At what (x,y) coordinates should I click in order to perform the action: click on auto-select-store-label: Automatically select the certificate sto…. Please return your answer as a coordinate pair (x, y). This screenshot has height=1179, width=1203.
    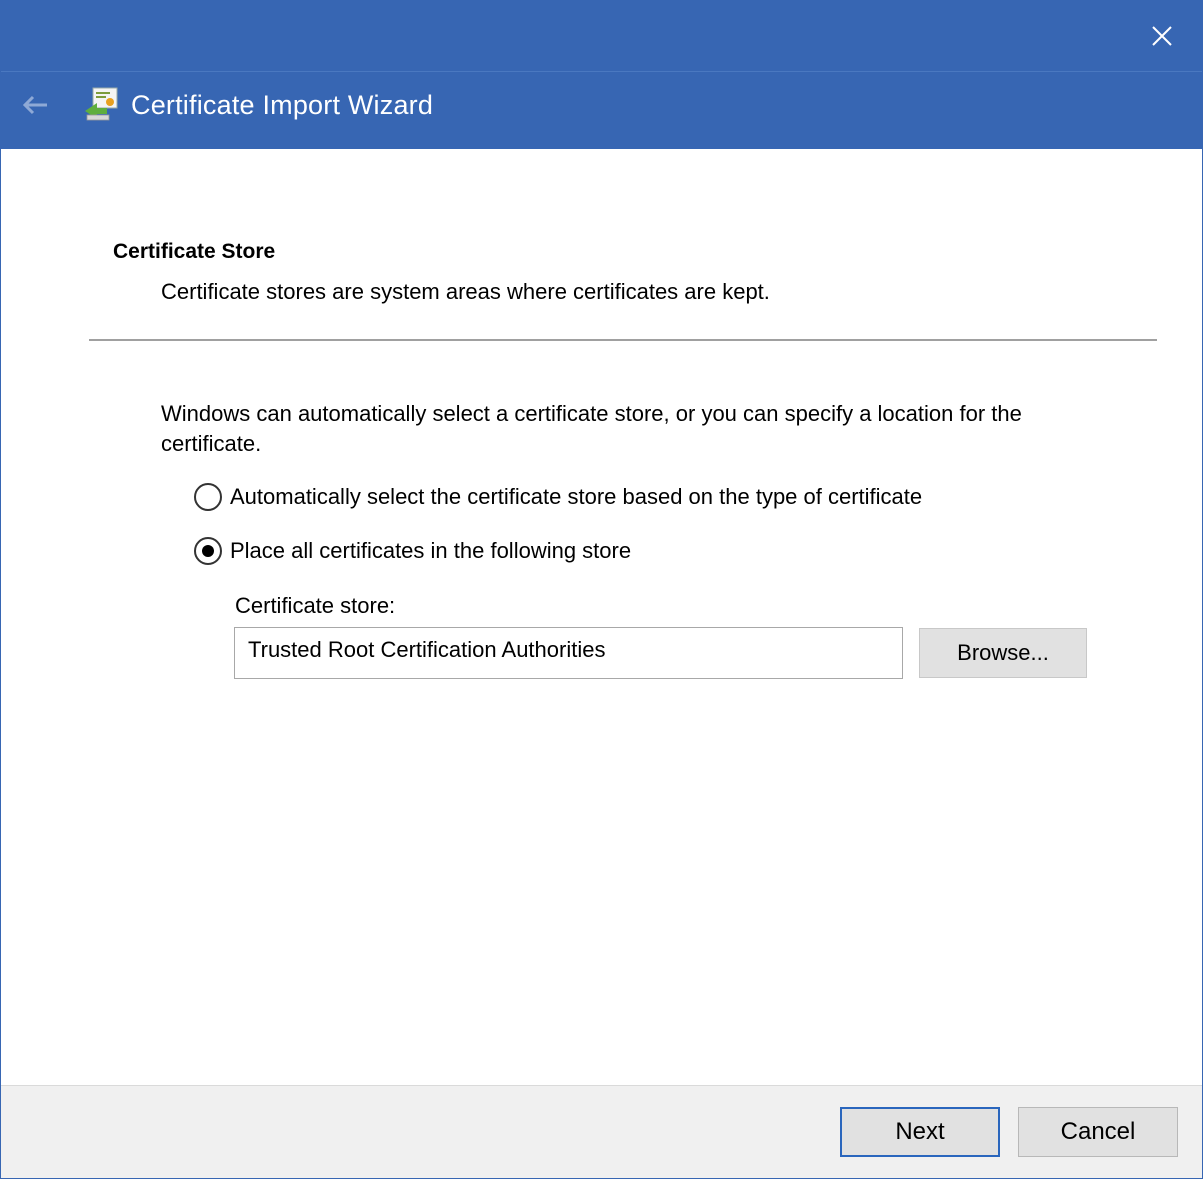
    Looking at the image, I should click on (576, 496).